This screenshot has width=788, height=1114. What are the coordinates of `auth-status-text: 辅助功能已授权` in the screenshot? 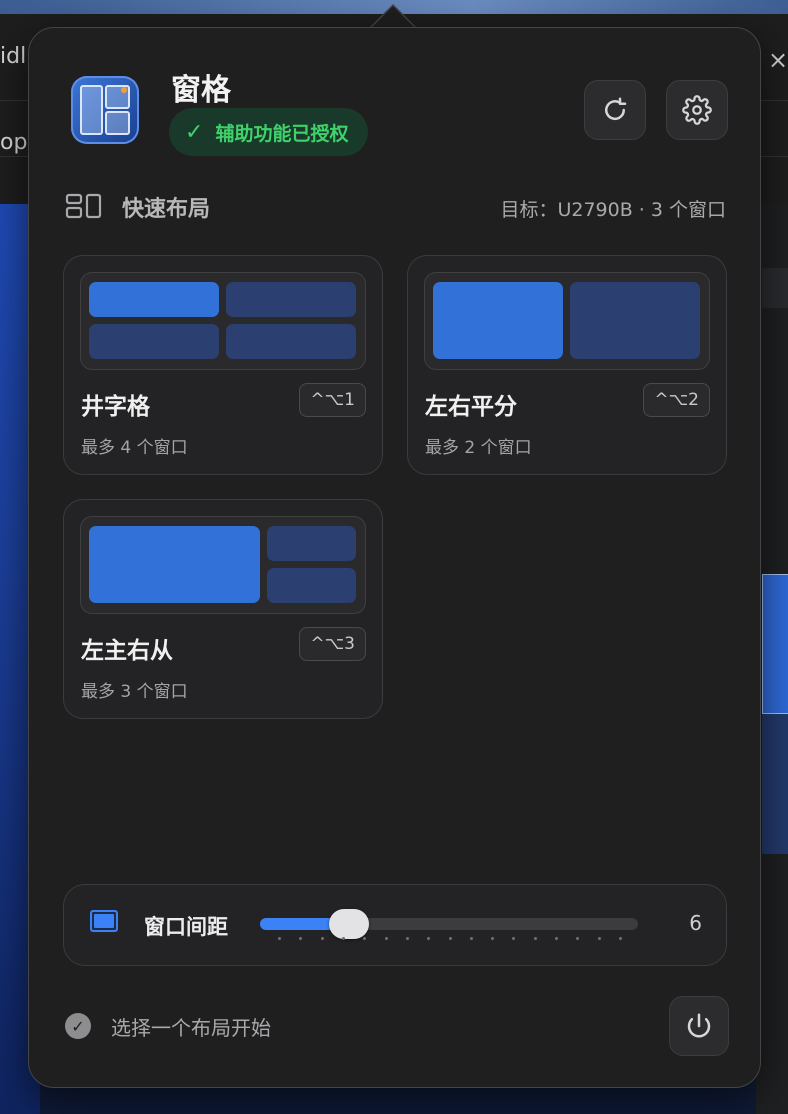 It's located at (282, 133).